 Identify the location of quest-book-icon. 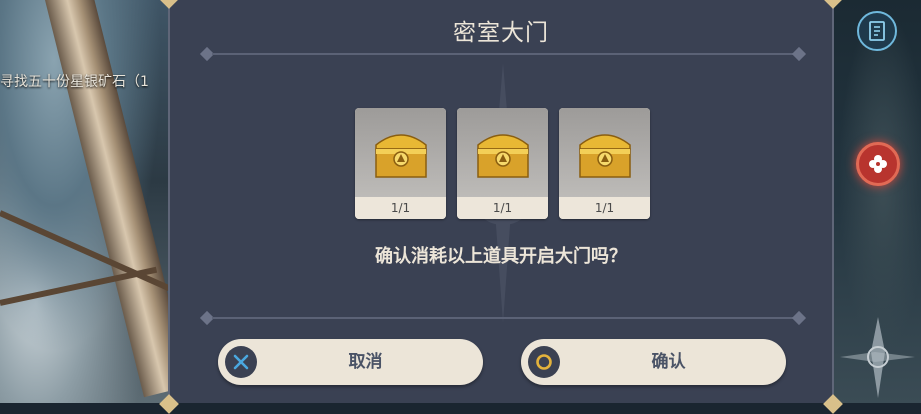
(877, 31).